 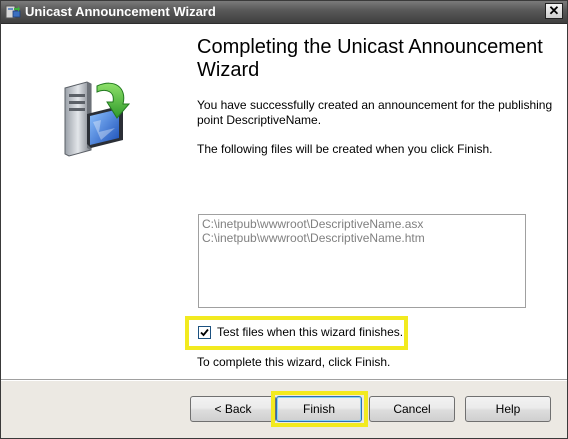 I want to click on test-files-checkbox, so click(x=204, y=332).